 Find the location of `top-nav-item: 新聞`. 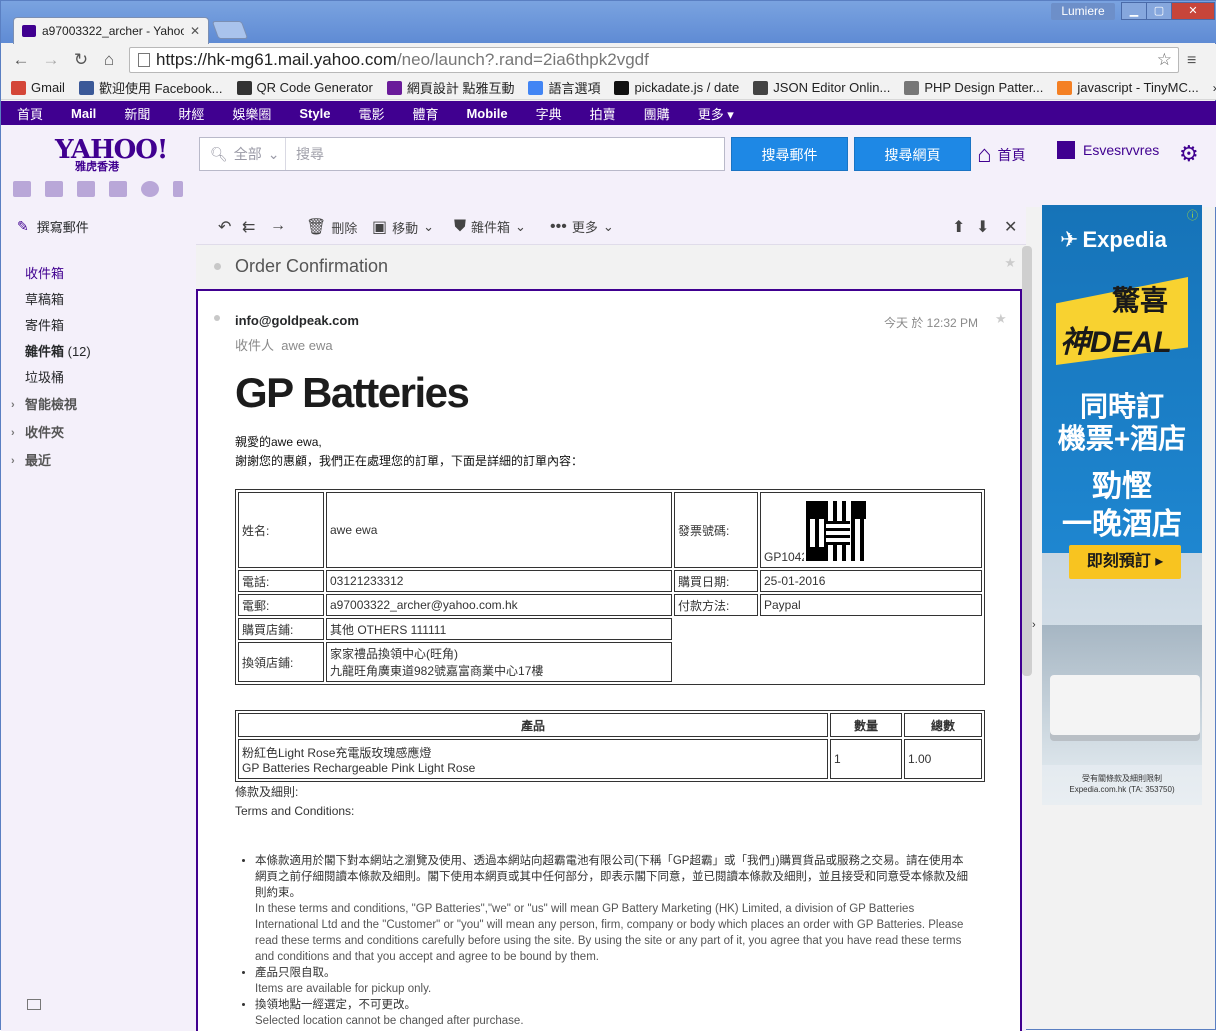

top-nav-item: 新聞 is located at coordinates (137, 113).